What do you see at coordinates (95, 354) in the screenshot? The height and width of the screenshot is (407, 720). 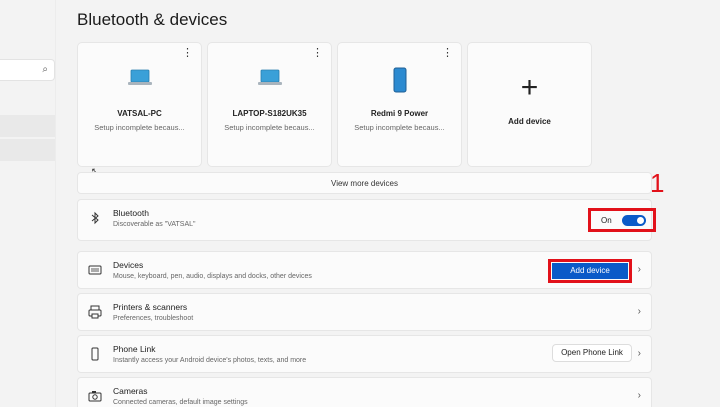 I see `phone-link-icon` at bounding box center [95, 354].